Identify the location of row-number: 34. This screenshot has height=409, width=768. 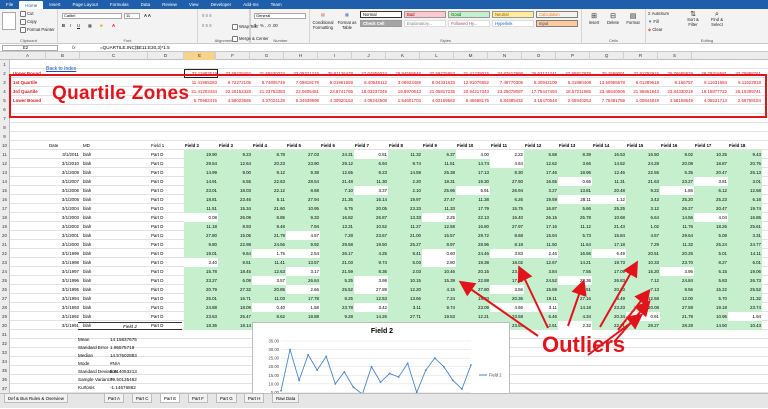
(5, 361).